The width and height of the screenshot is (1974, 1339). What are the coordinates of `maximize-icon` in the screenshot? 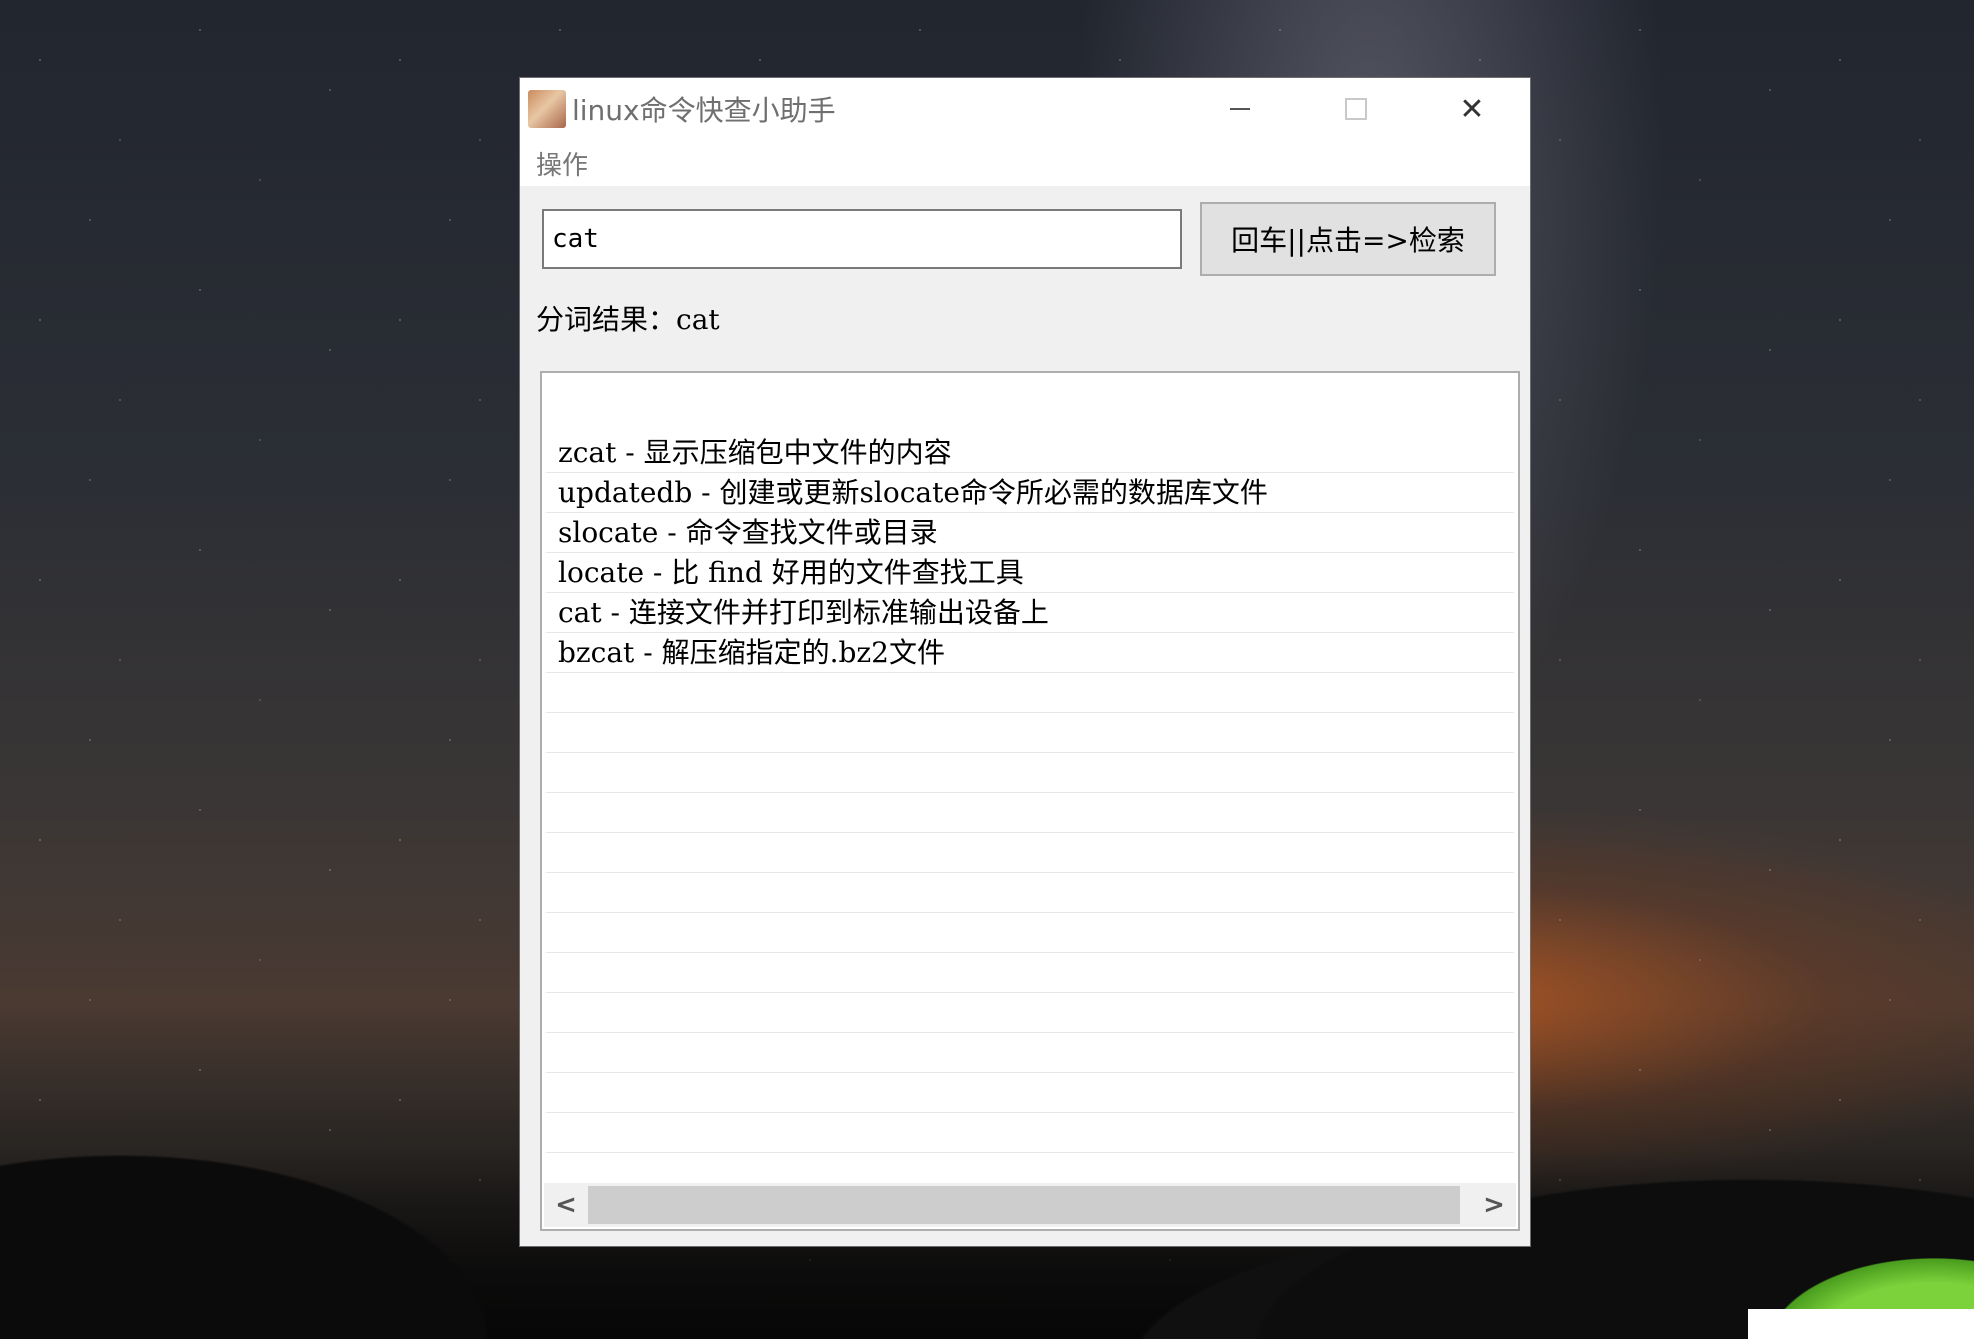 It's located at (1356, 109).